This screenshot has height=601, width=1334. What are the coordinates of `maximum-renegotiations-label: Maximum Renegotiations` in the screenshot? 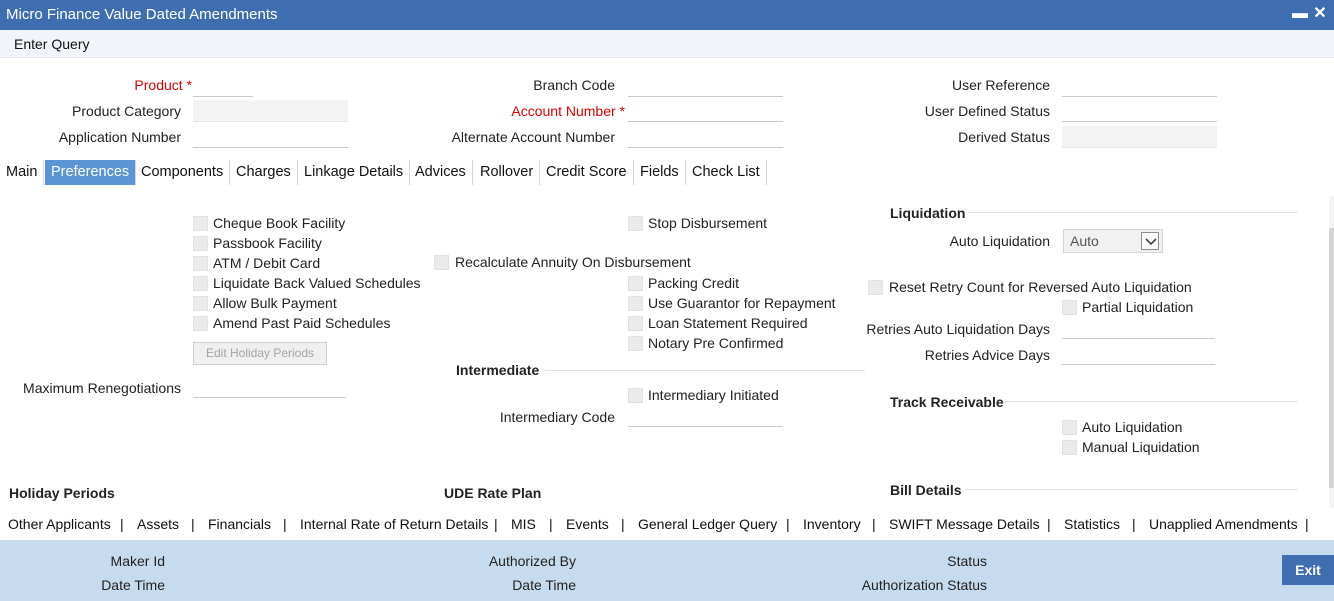 It's located at (102, 388).